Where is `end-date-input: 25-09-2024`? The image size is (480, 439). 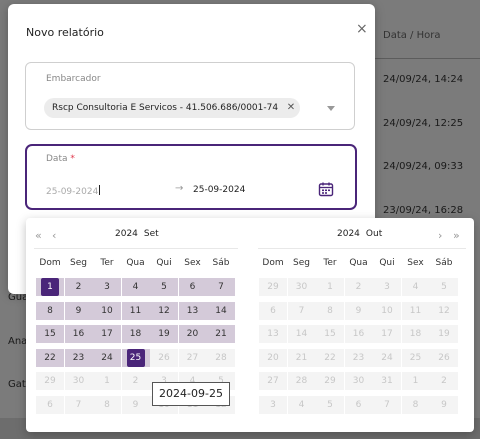
end-date-input: 25-09-2024 is located at coordinates (219, 190).